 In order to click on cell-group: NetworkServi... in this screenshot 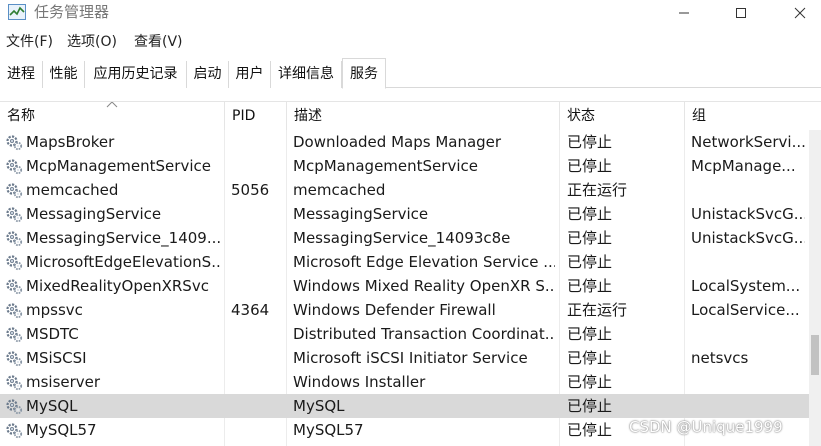, I will do `click(748, 142)`.